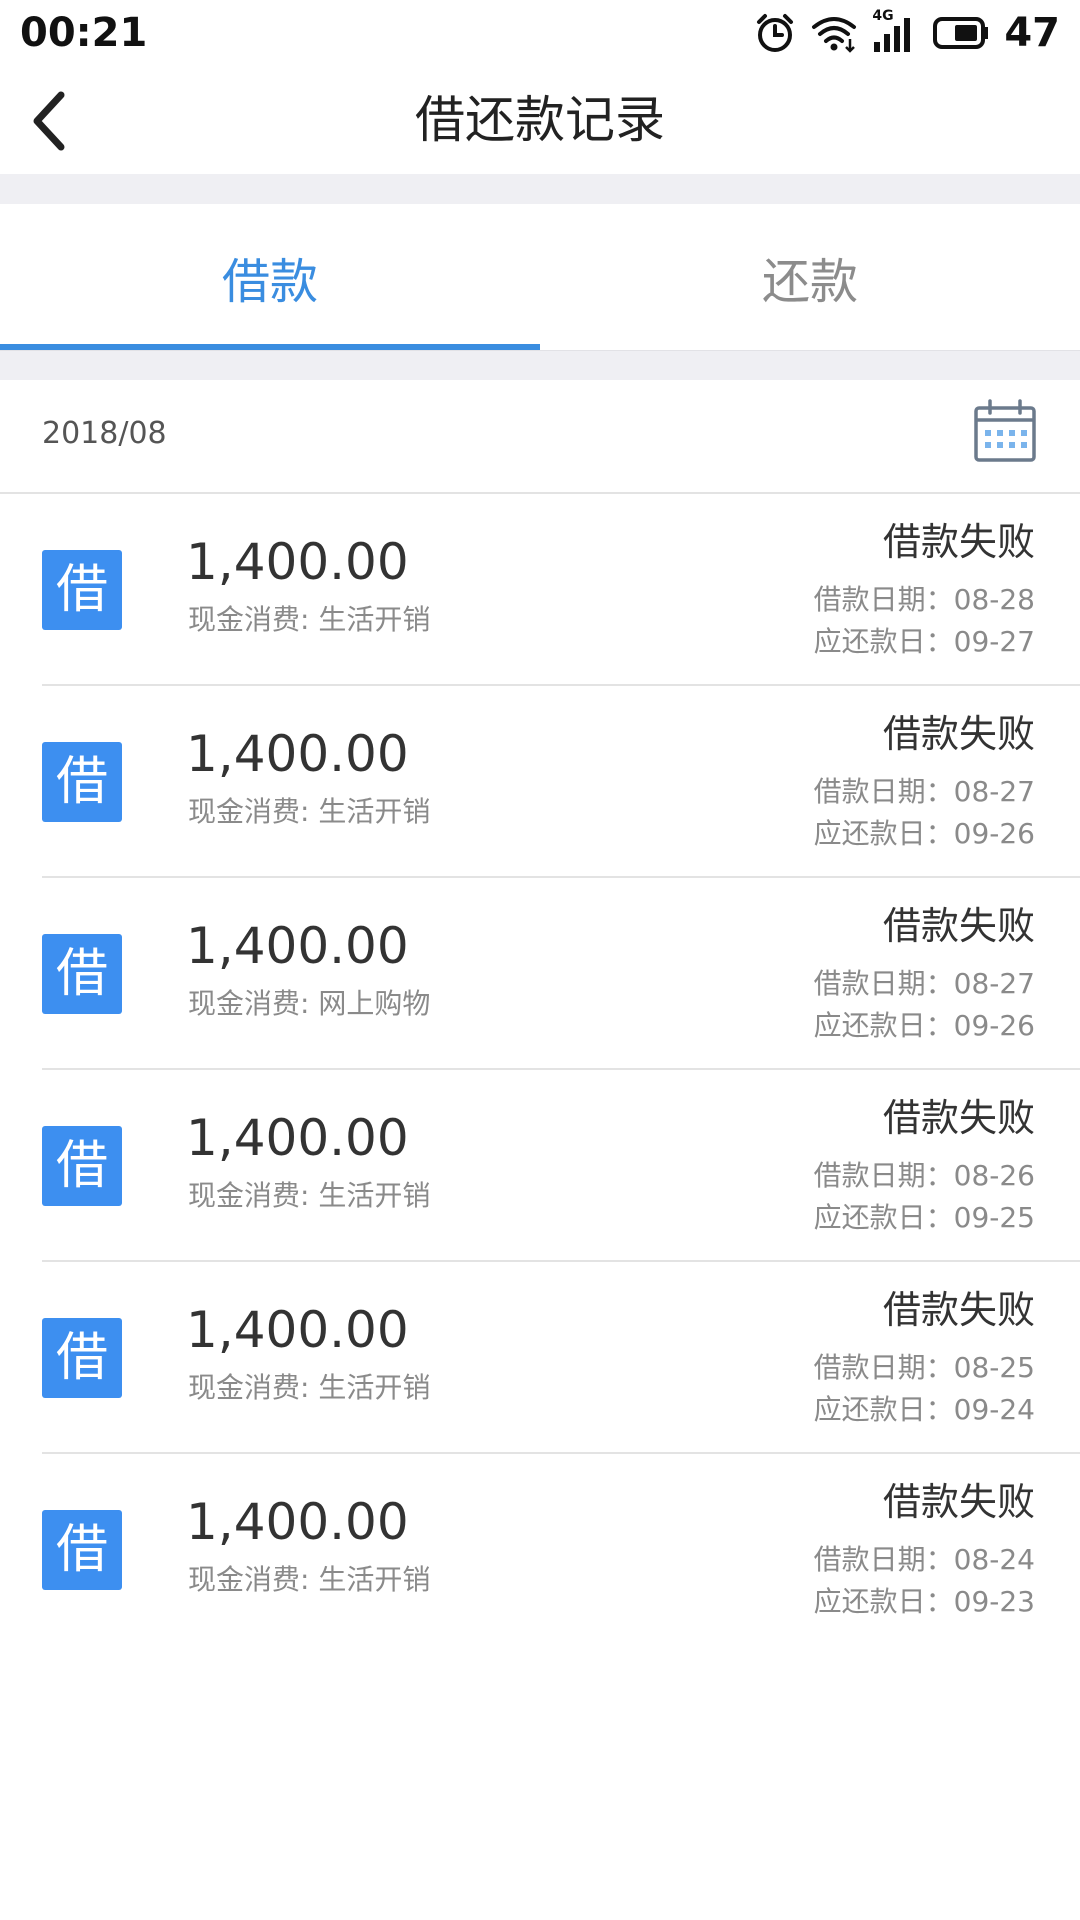 This screenshot has height=1920, width=1080. I want to click on loan-date: 借款日期：08-26, so click(924, 1175).